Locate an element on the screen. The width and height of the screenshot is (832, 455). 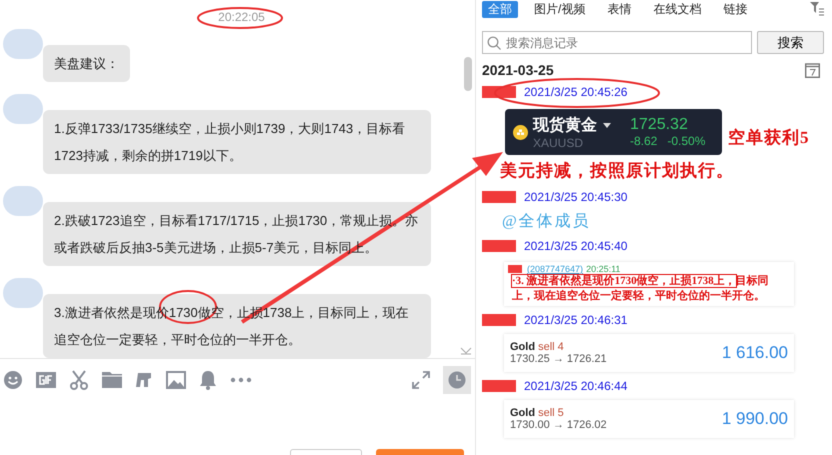
filter-tab: 全部 is located at coordinates (500, 9).